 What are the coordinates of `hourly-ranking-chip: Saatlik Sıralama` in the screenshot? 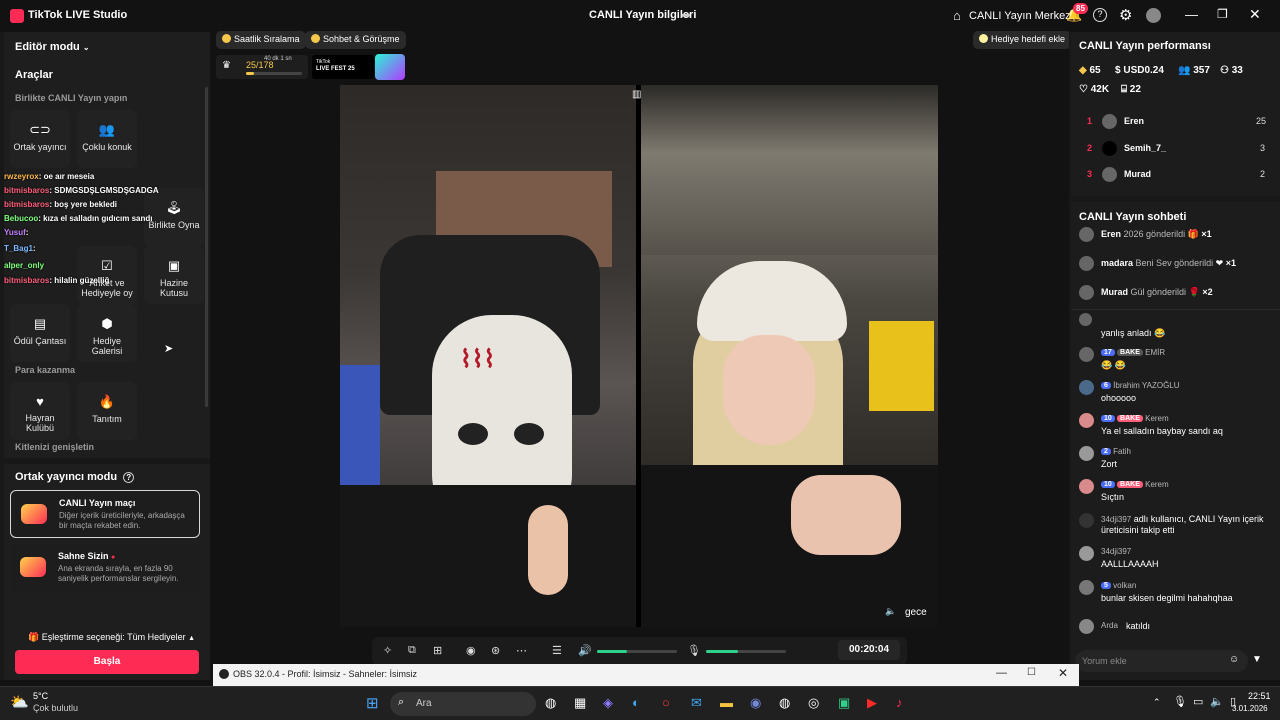 It's located at (261, 40).